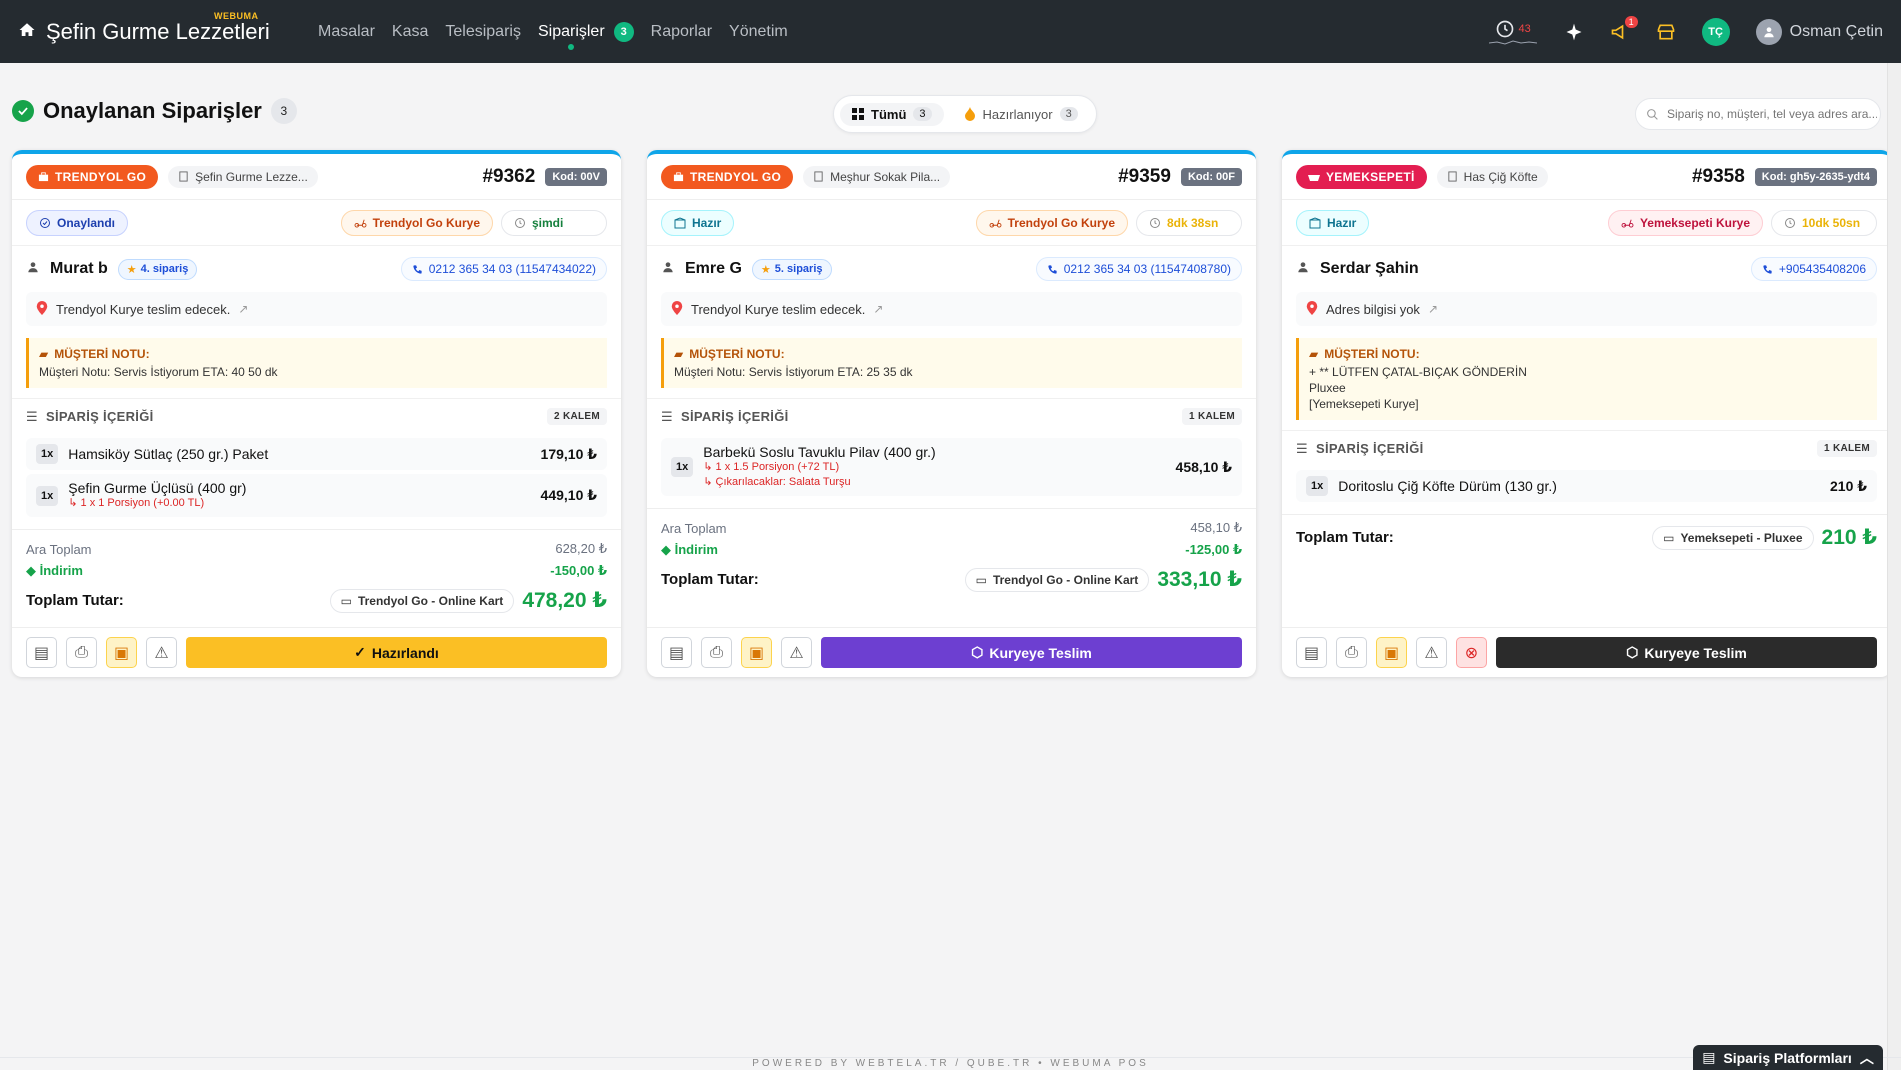 Image resolution: width=1901 pixels, height=1070 pixels. I want to click on item-price: 210 ₺, so click(1848, 485).